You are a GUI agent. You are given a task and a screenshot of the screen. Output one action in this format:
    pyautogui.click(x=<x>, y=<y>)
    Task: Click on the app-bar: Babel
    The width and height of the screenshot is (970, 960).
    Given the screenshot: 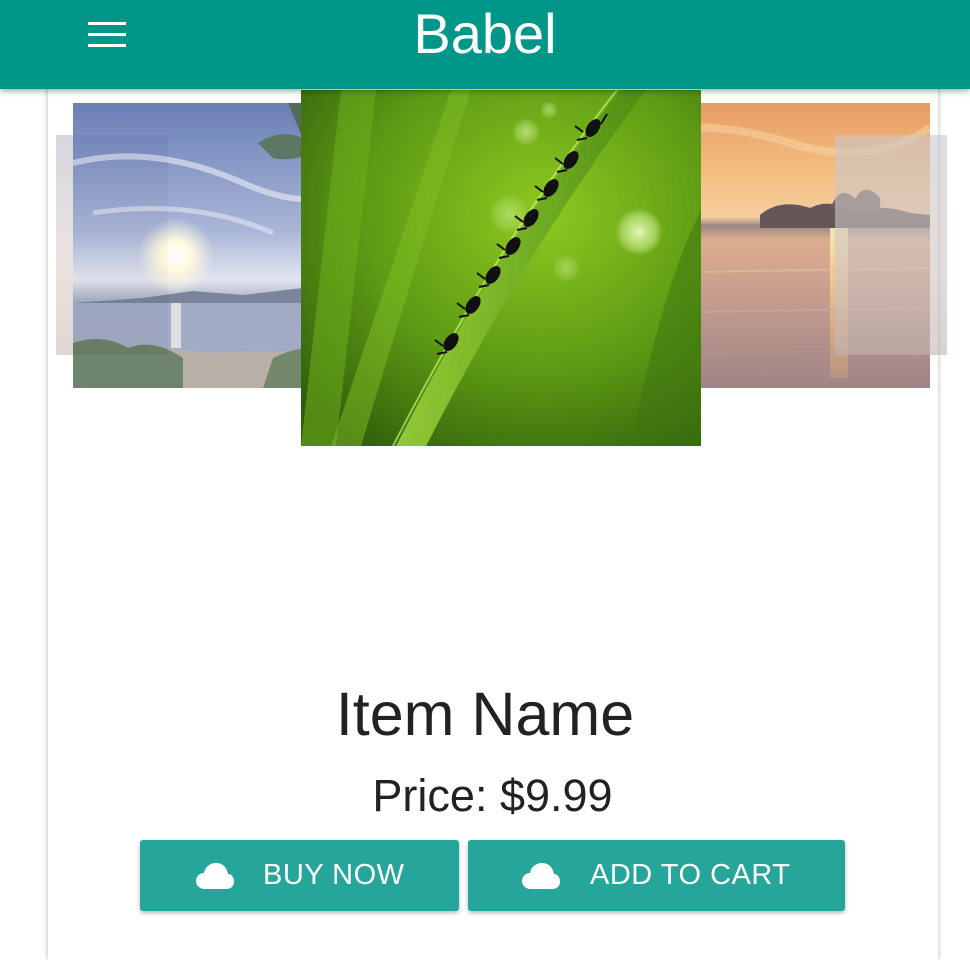 What is the action you would take?
    pyautogui.click(x=485, y=44)
    